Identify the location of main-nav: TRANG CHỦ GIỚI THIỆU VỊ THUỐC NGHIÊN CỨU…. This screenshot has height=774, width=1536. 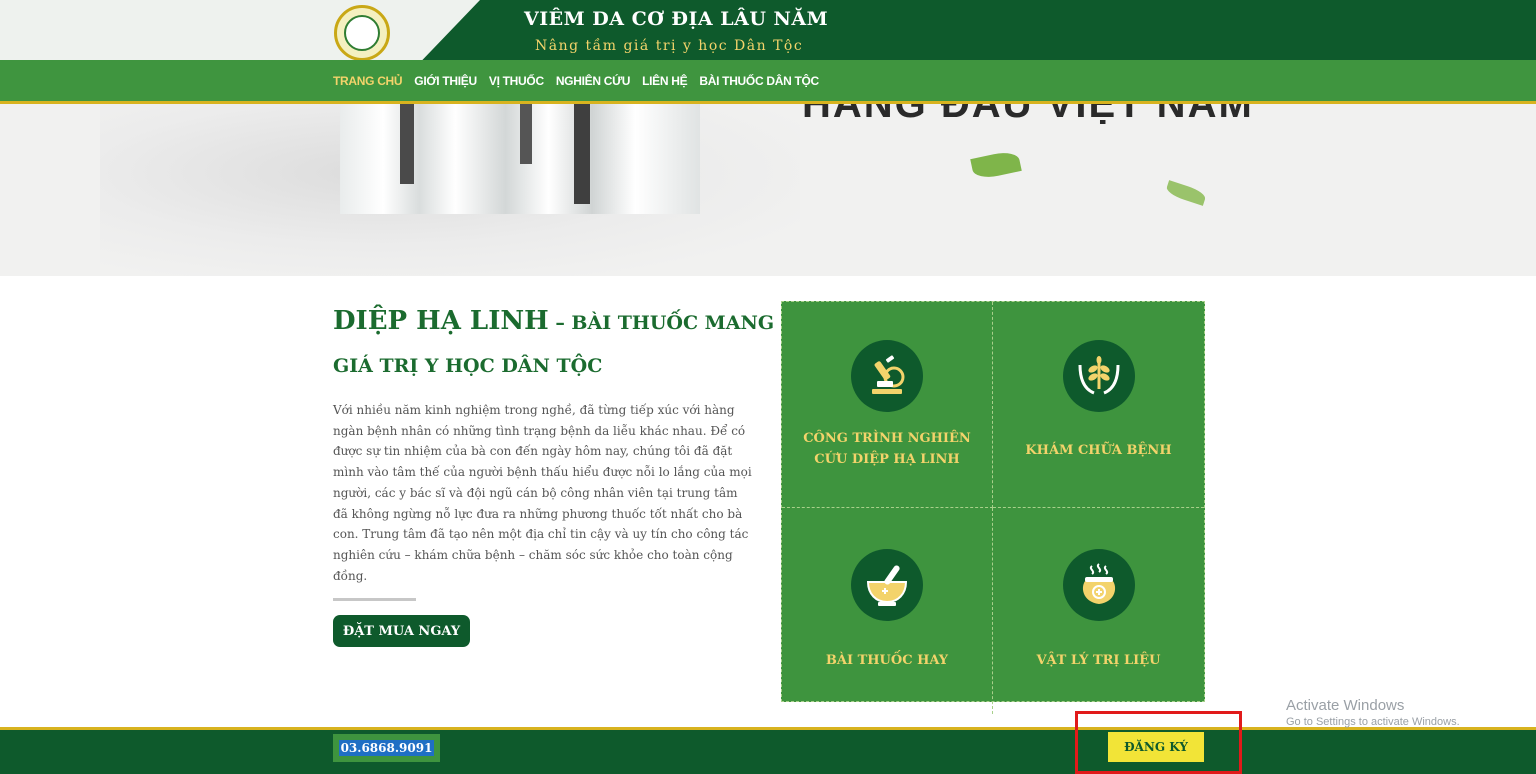
(768, 82).